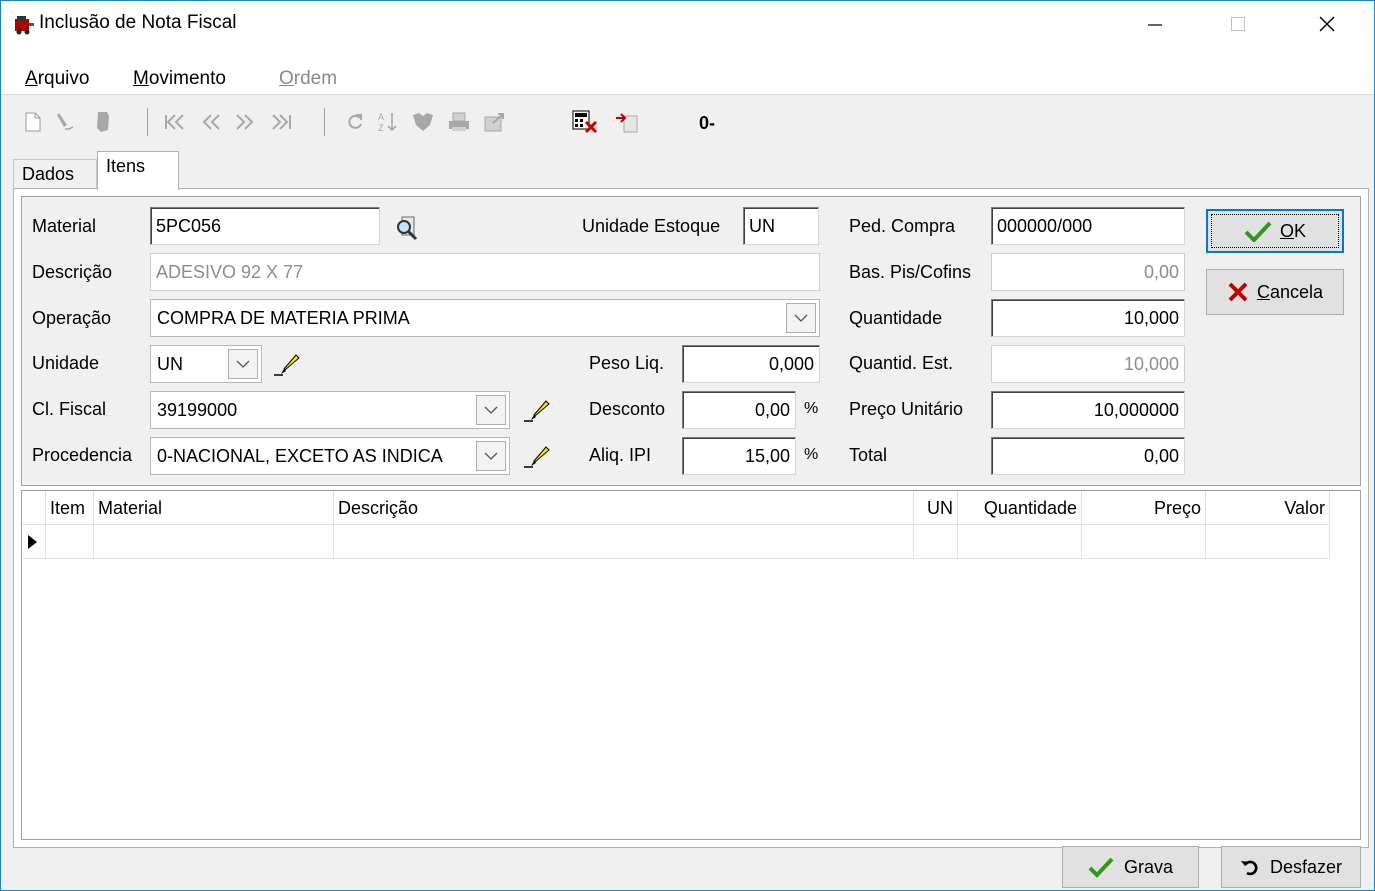 The width and height of the screenshot is (1375, 891). I want to click on title-bar: Inclusão de Nota Fiscal, so click(687, 24).